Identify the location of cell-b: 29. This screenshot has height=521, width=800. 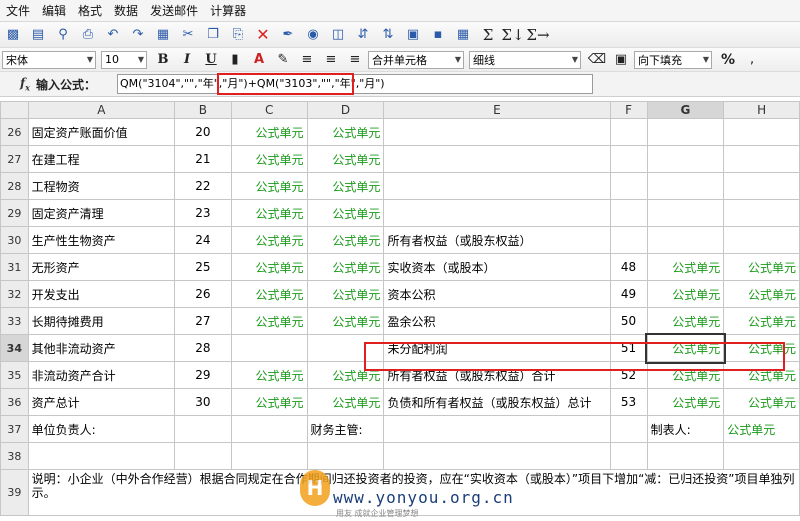
(202, 375).